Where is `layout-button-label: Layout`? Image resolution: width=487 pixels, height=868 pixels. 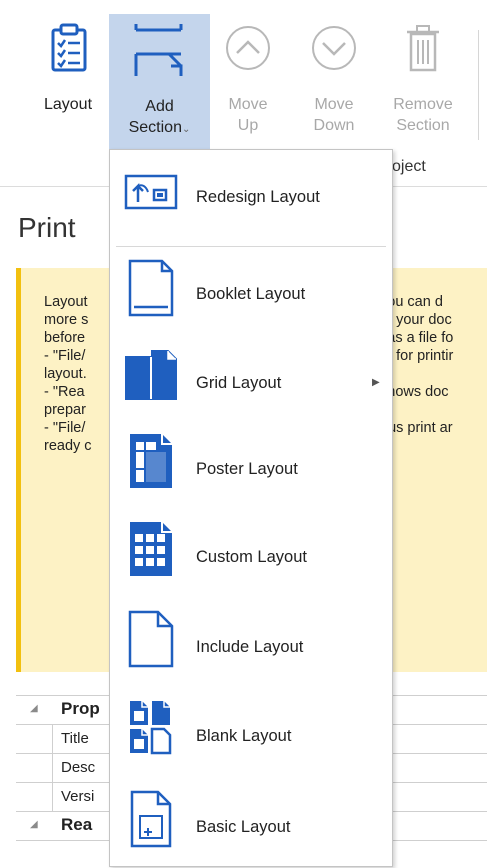
layout-button-label: Layout is located at coordinates (68, 104).